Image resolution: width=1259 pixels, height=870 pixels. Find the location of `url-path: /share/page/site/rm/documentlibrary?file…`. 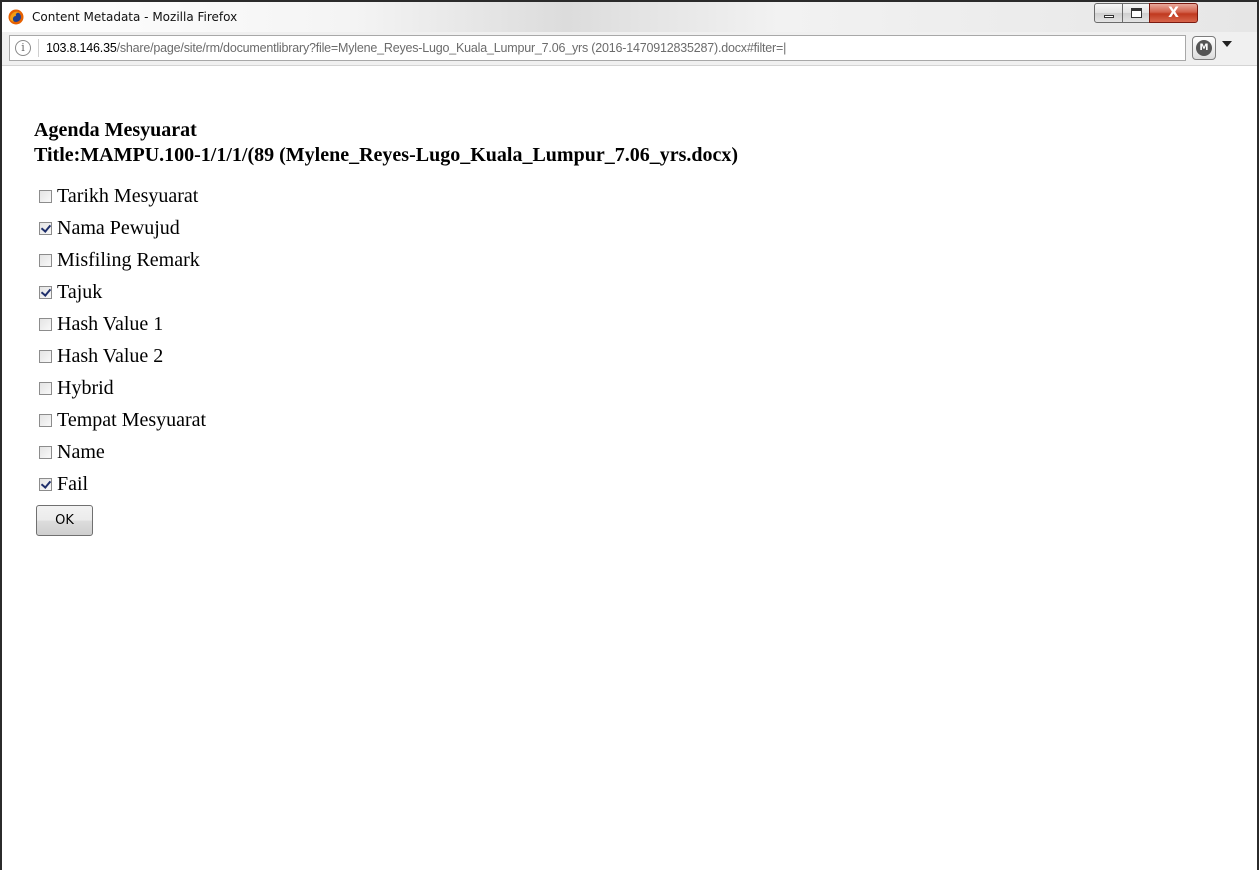

url-path: /share/page/site/rm/documentlibrary?file… is located at coordinates (451, 48).